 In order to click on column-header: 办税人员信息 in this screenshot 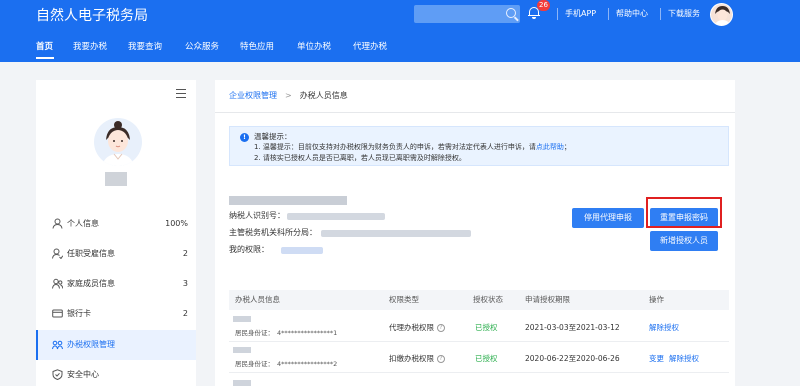, I will do `click(257, 299)`.